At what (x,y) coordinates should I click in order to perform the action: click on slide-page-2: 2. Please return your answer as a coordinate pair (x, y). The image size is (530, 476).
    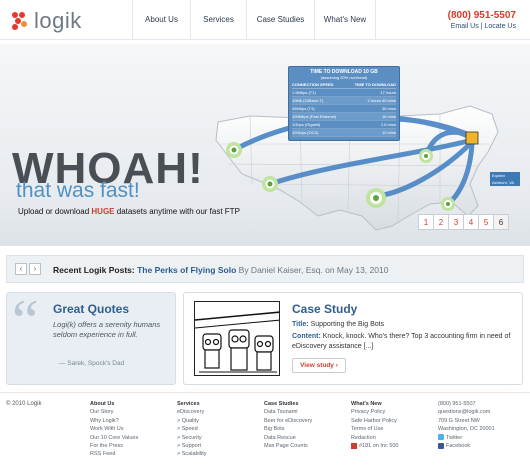
    Looking at the image, I should click on (441, 222).